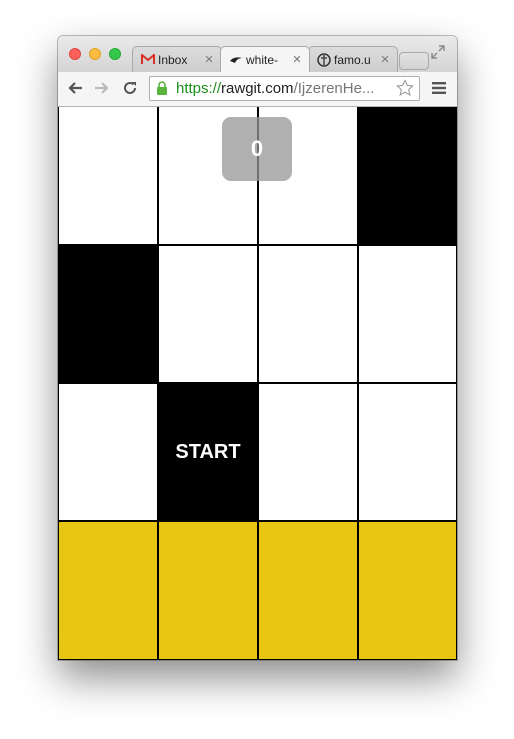 This screenshot has height=739, width=514. I want to click on url-scheme: https://, so click(199, 88).